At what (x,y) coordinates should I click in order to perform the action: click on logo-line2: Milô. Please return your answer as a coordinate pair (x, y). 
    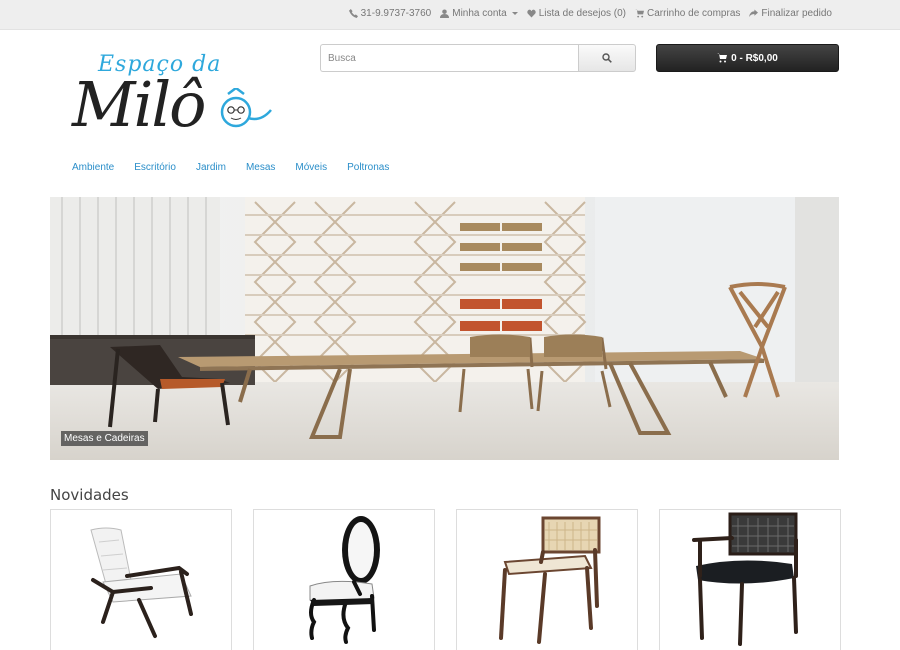
    Looking at the image, I should click on (139, 104).